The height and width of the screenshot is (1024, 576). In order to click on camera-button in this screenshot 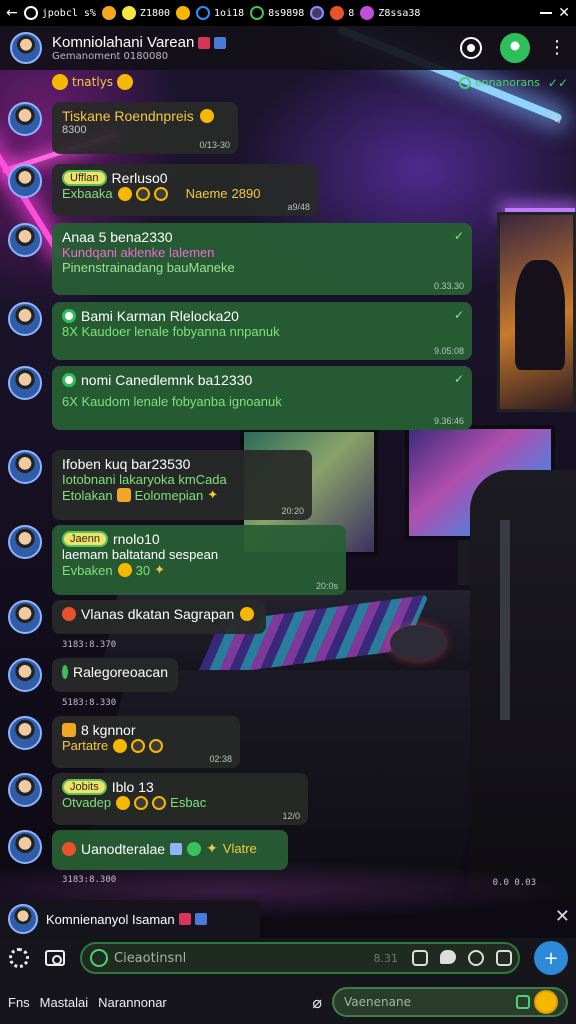, I will do `click(55, 958)`.